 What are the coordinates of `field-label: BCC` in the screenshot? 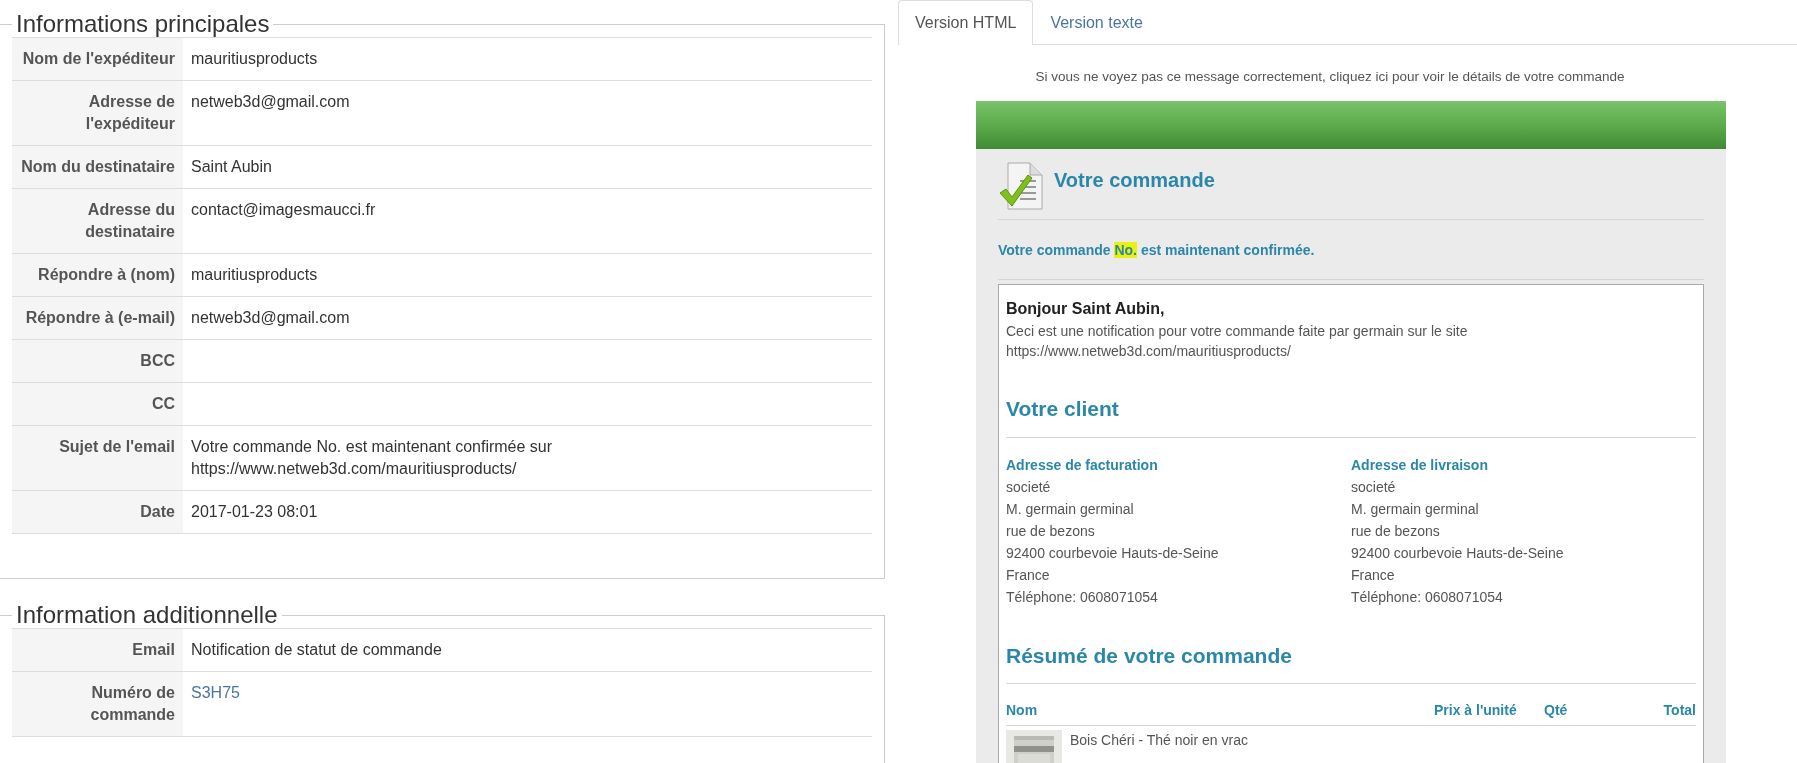 It's located at (97, 361).